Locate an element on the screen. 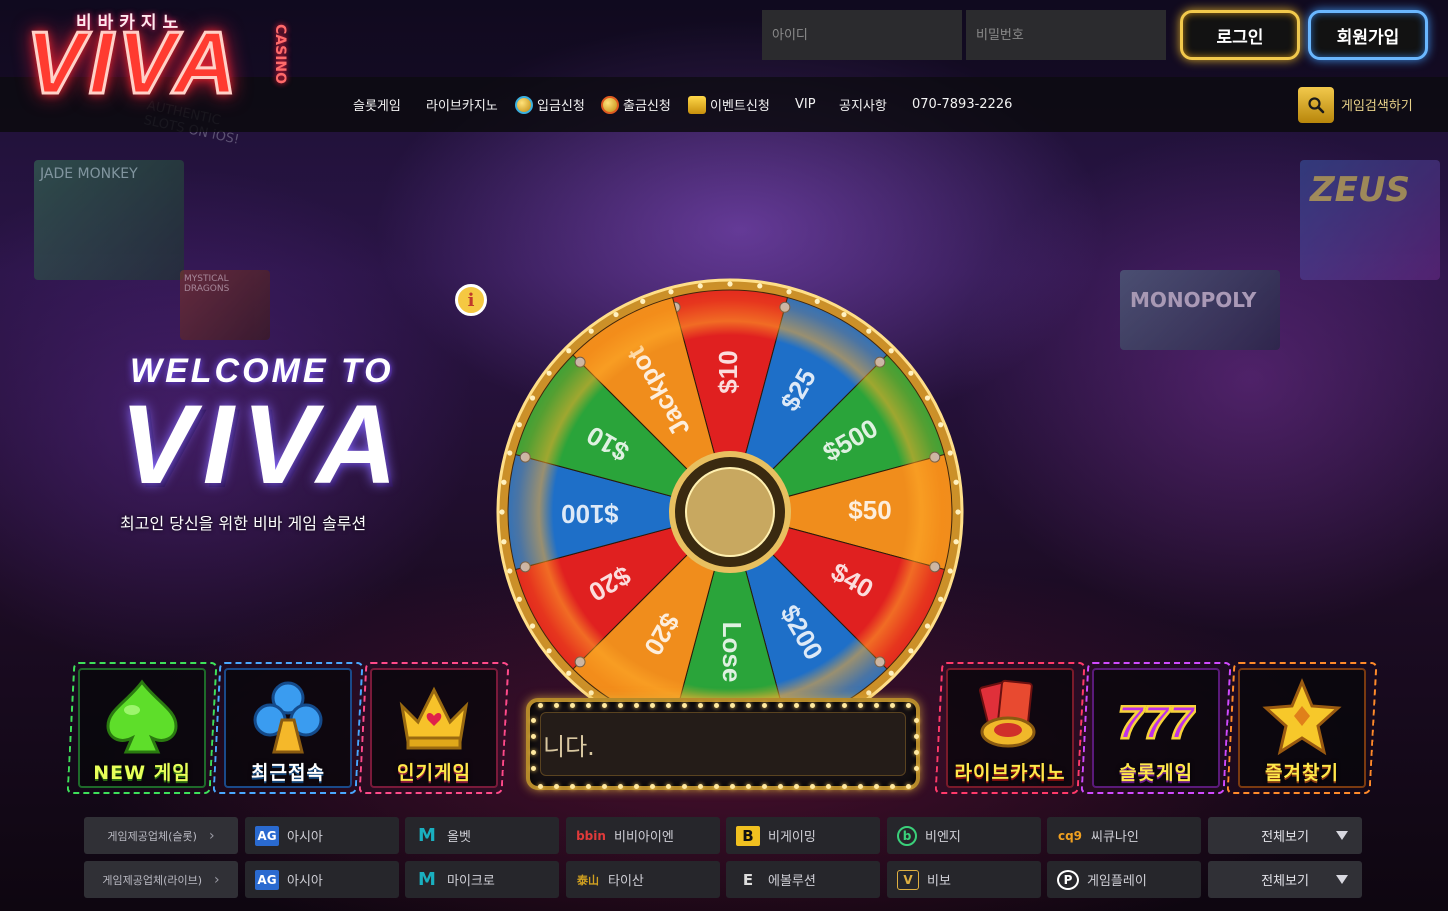 The image size is (1448, 911). notice-marquee: 니다. is located at coordinates (723, 744).